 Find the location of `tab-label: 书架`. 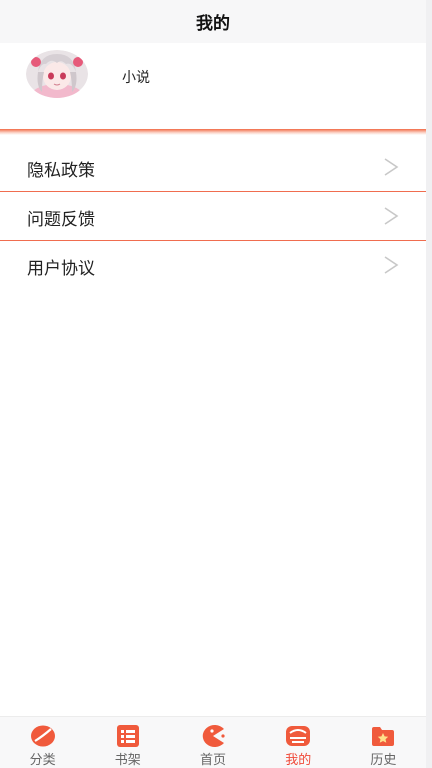

tab-label: 书架 is located at coordinates (127, 760).